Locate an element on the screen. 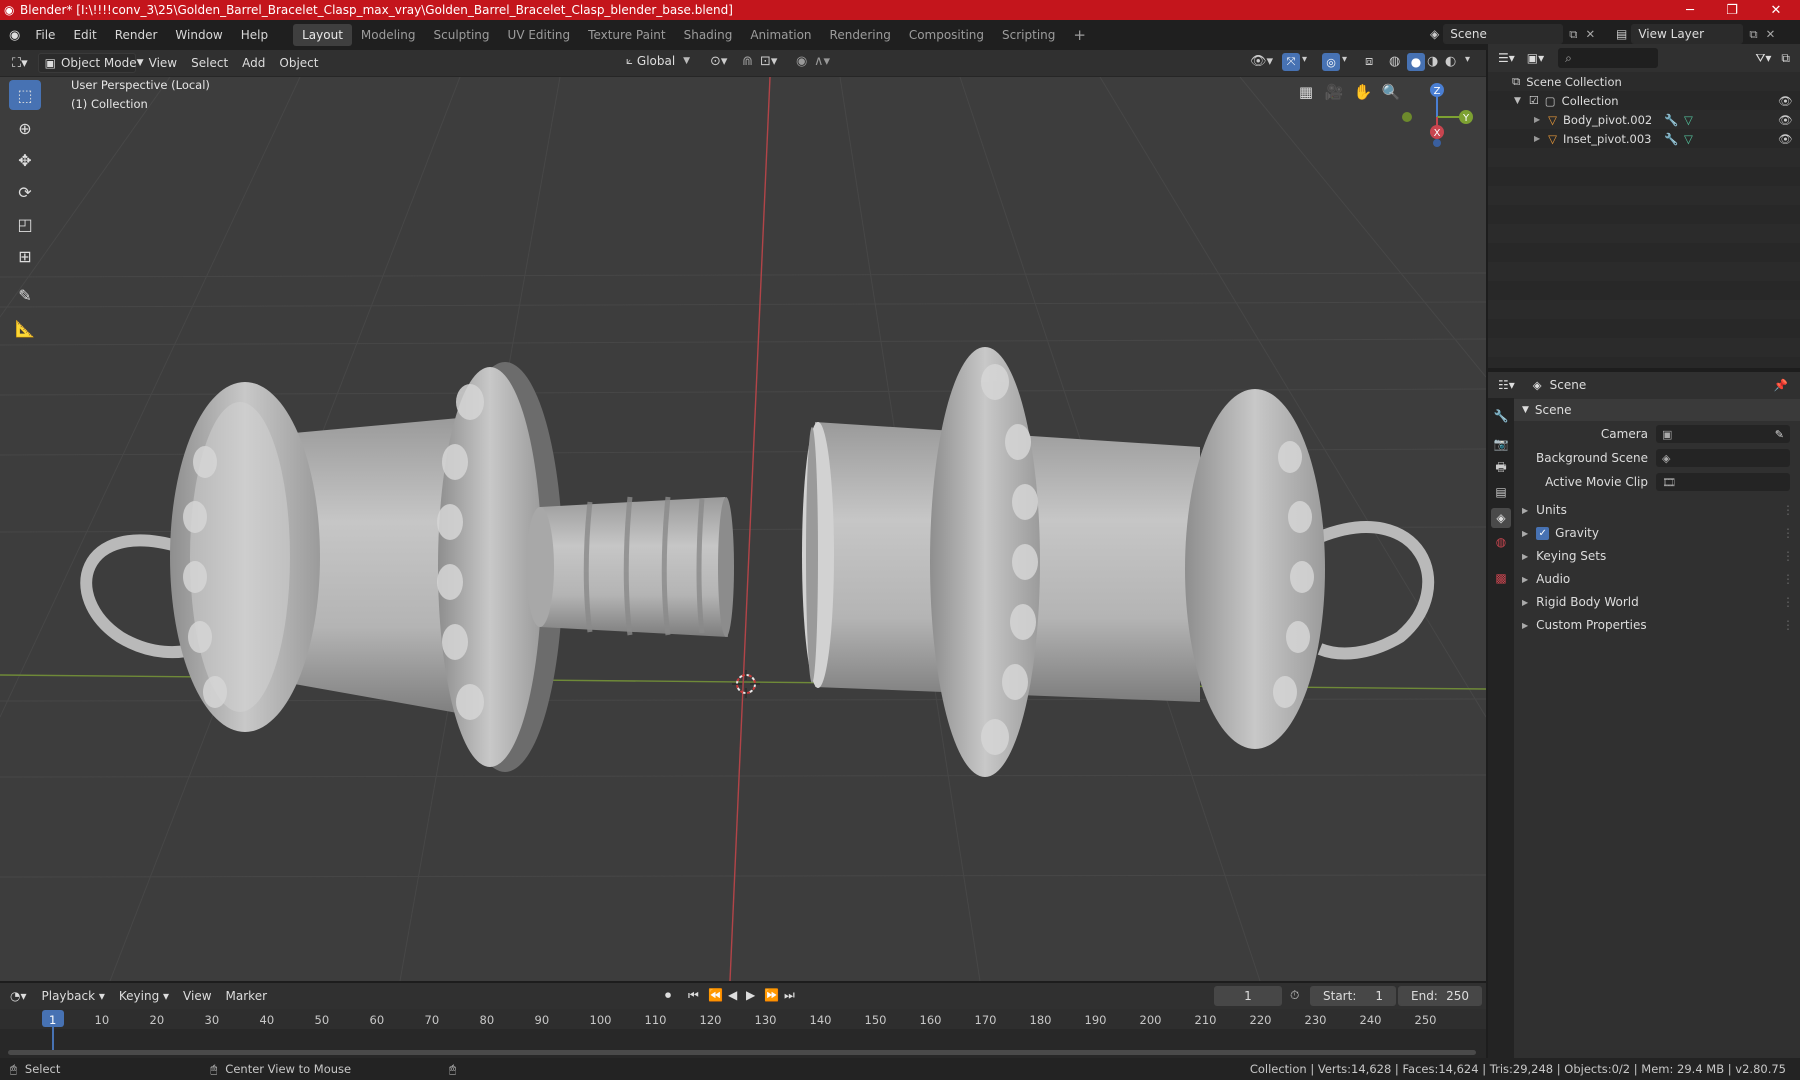 This screenshot has width=1800, height=1080. timeline-menu-view: View is located at coordinates (197, 996).